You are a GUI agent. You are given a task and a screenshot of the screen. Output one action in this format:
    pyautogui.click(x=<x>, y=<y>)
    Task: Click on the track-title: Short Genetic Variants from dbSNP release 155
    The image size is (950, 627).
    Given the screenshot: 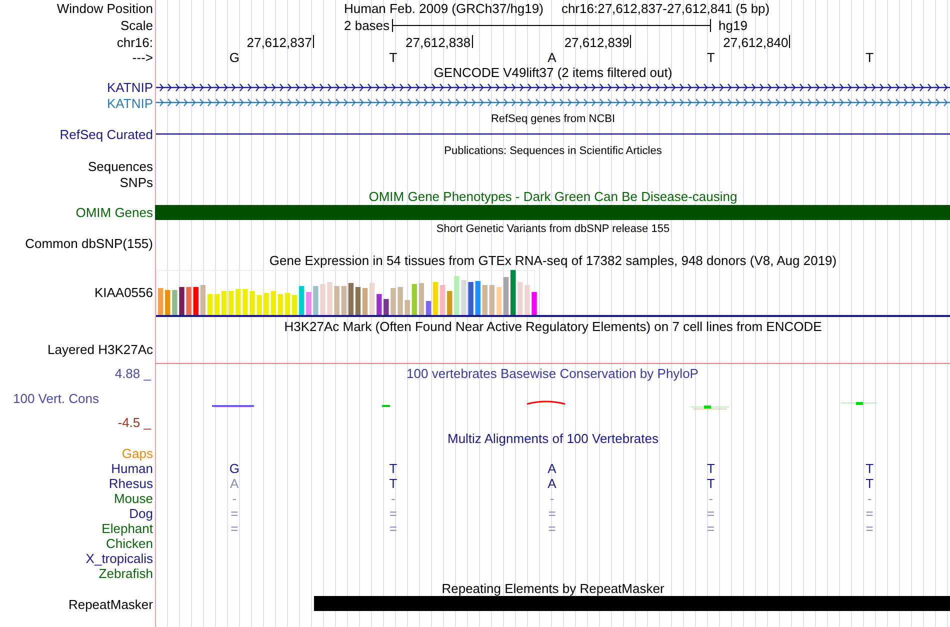 What is the action you would take?
    pyautogui.click(x=553, y=229)
    